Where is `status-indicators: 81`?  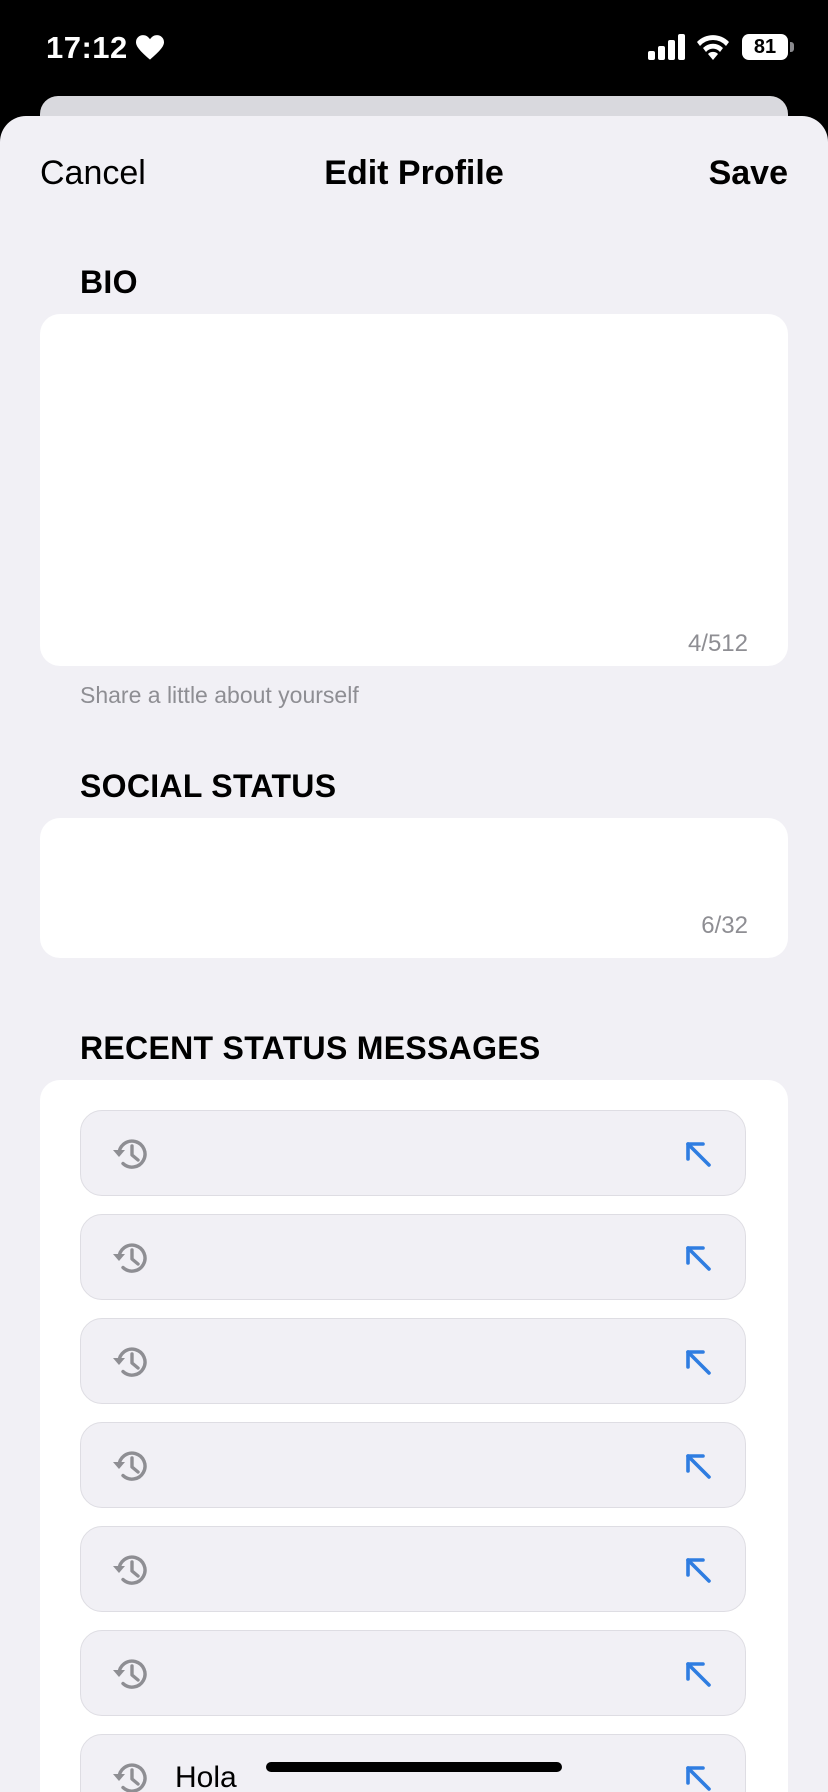
status-indicators: 81 is located at coordinates (721, 47).